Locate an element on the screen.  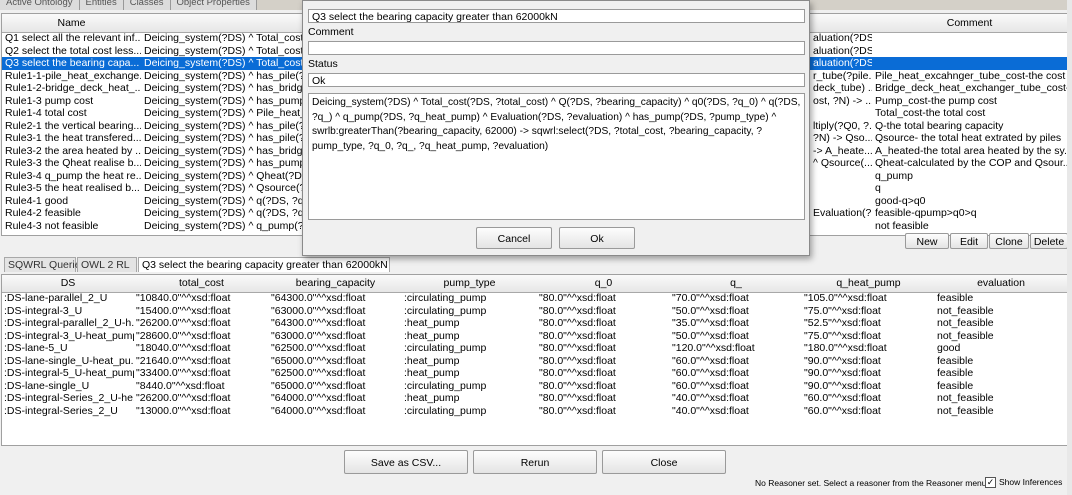
cancel-button: Cancel is located at coordinates (514, 238).